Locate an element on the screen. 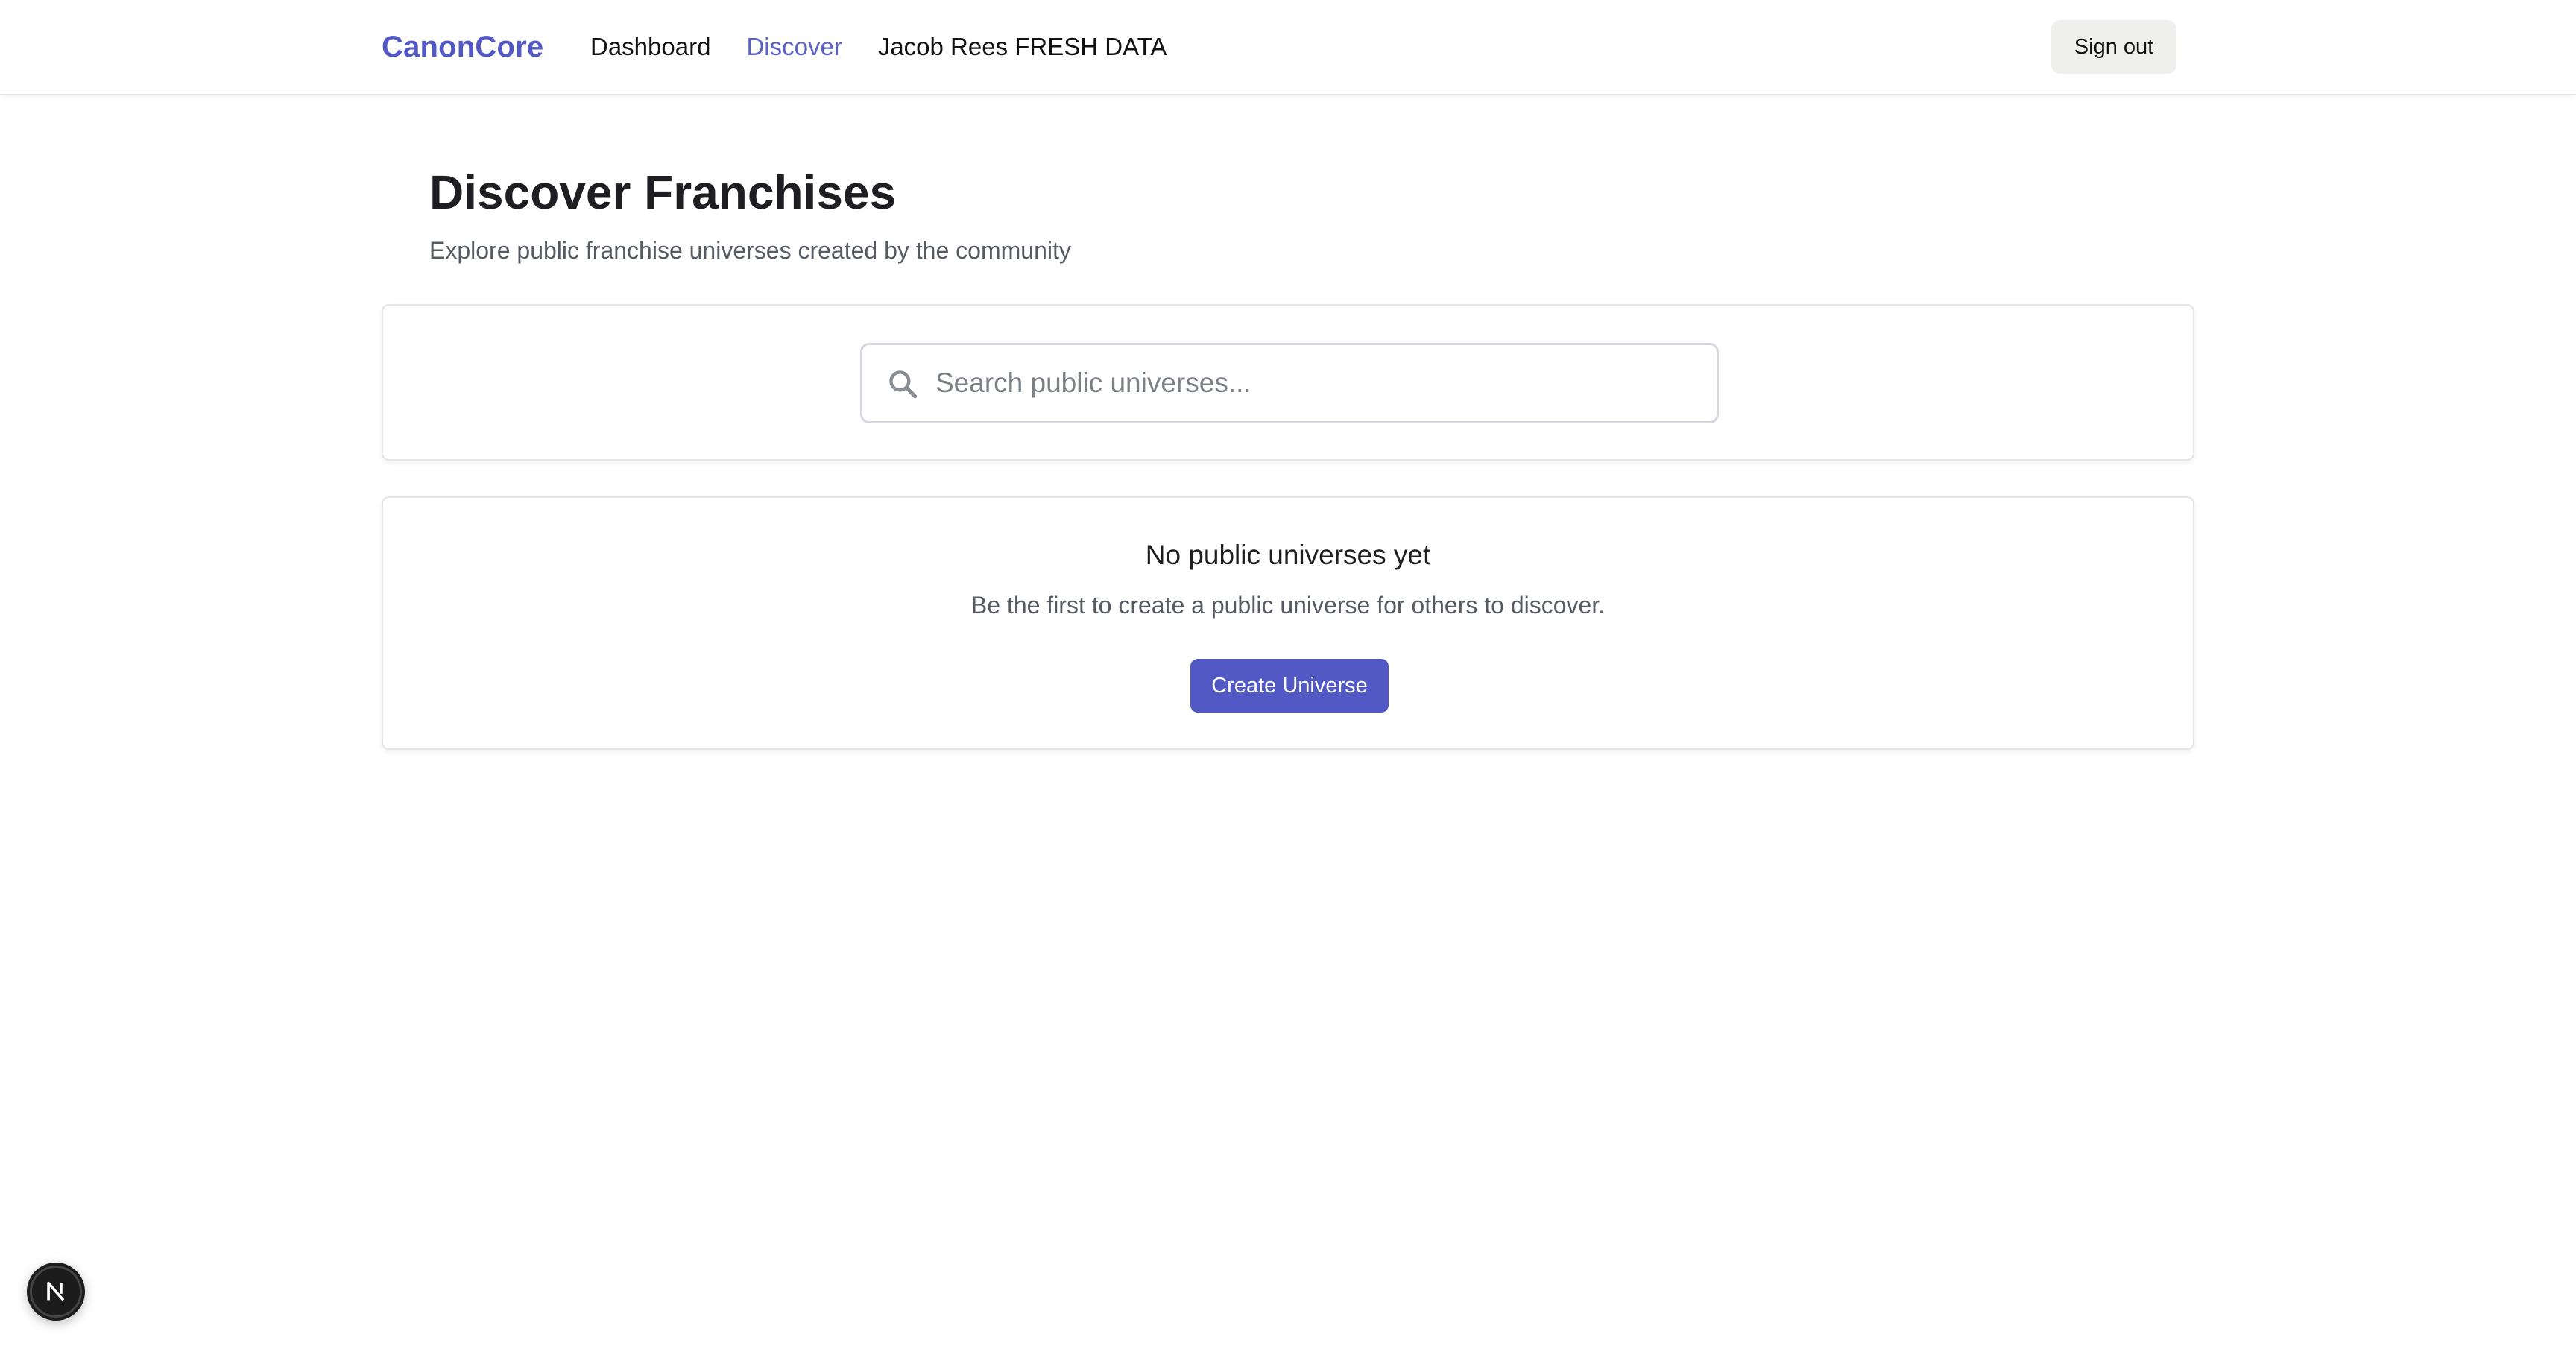  nav-link-dashboard: Dashboard is located at coordinates (650, 47).